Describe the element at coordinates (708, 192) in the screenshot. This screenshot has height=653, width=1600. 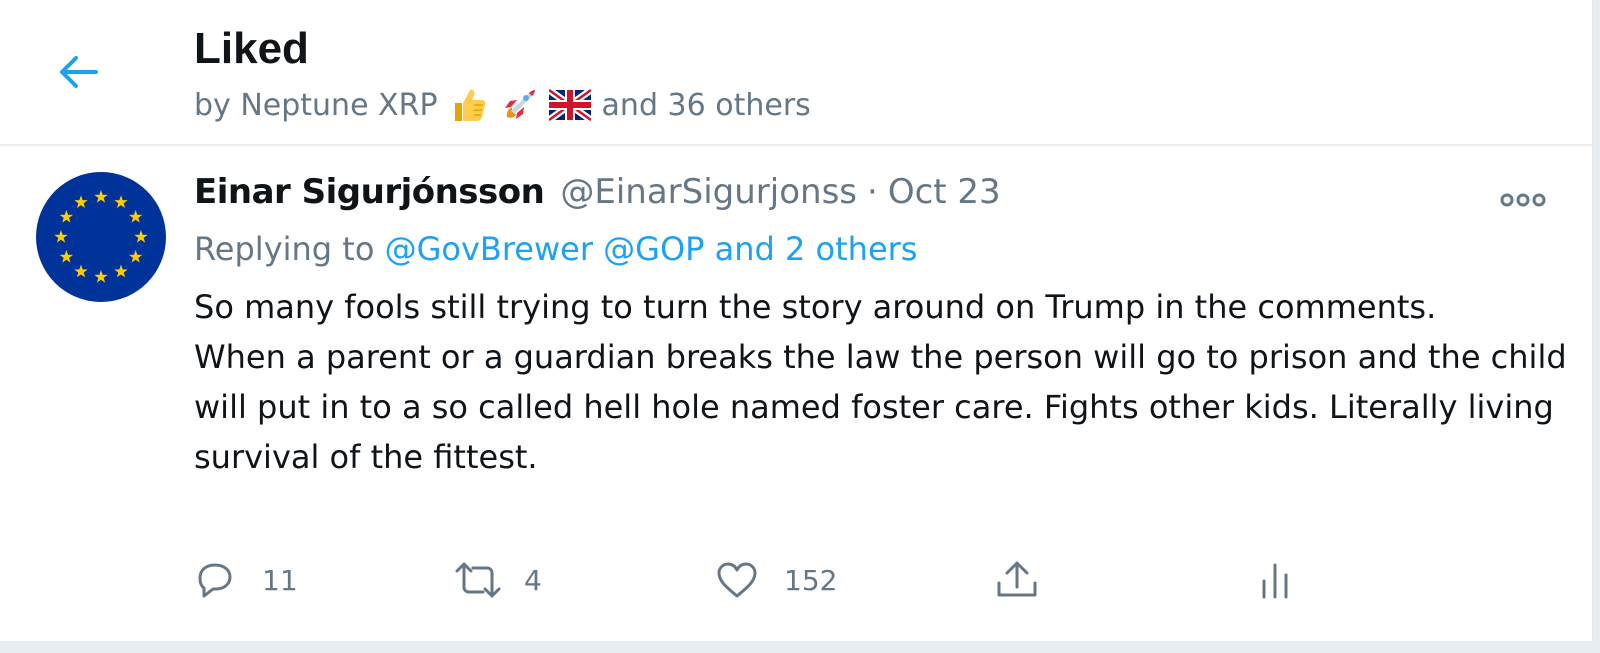
I see `author-handle: @EinarSigurjonss` at that location.